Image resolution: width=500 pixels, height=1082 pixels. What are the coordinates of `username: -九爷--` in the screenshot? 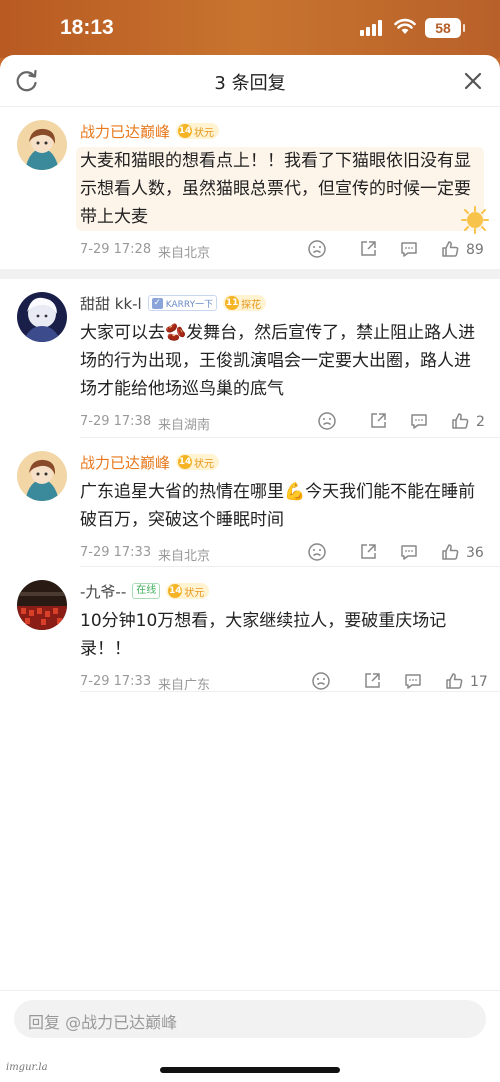 It's located at (103, 591).